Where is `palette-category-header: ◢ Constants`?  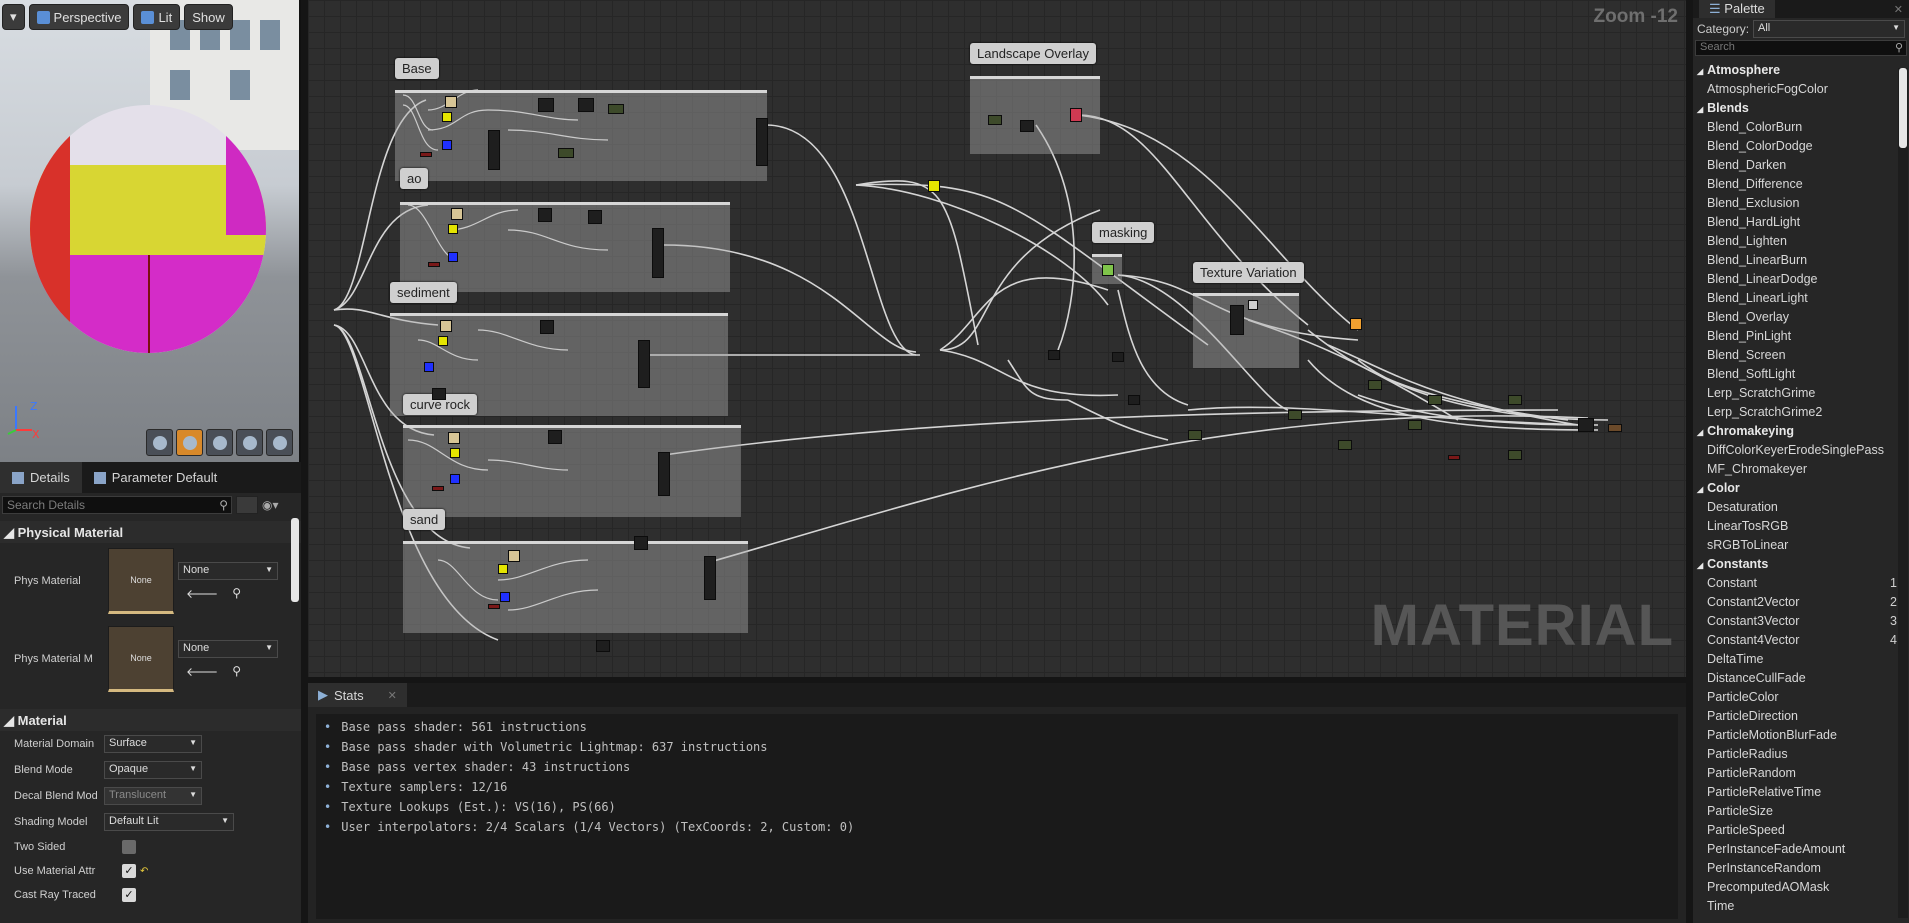
palette-category-header: ◢ Constants is located at coordinates (1801, 563).